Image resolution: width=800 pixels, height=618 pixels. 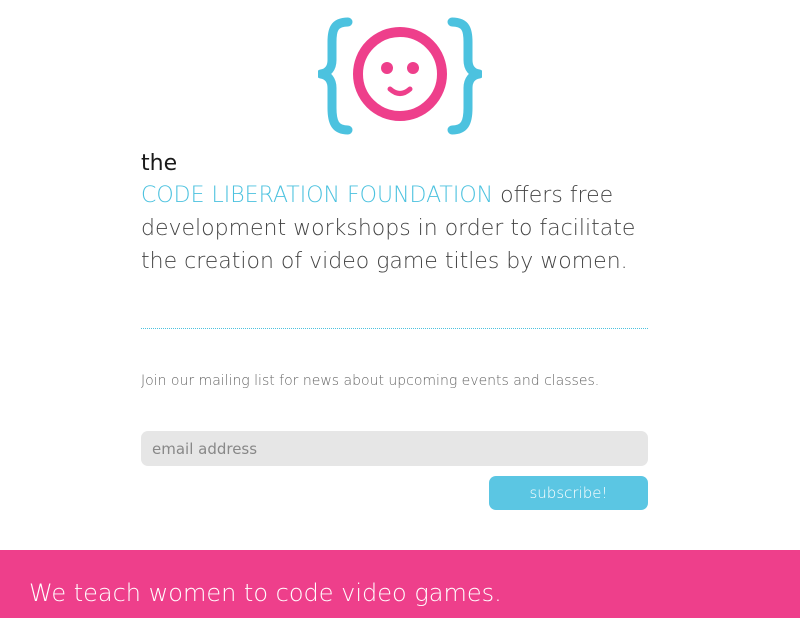 What do you see at coordinates (265, 593) in the screenshot?
I see `banner-text: We teach women to code video games.` at bounding box center [265, 593].